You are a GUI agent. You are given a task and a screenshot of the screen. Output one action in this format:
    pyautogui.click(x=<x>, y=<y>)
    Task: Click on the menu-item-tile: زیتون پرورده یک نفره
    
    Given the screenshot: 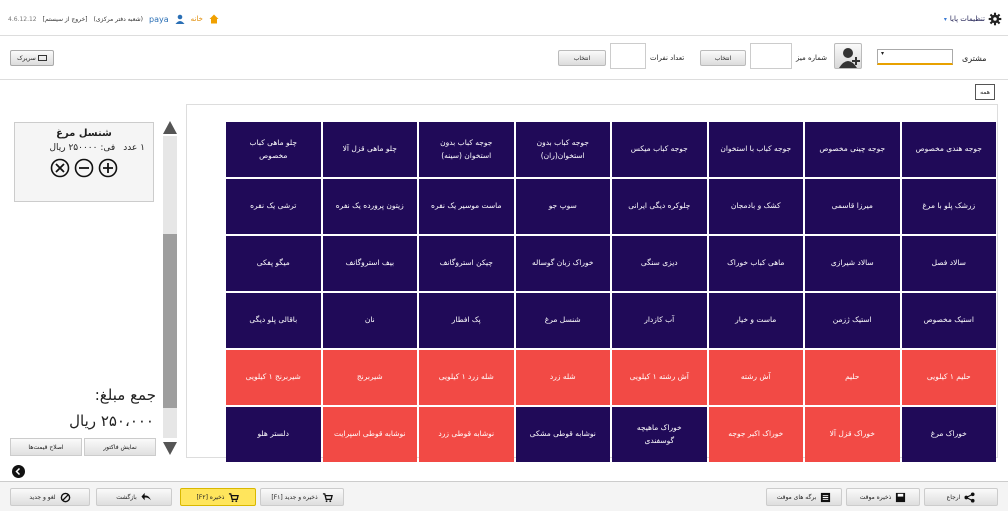 What is the action you would take?
    pyautogui.click(x=369, y=206)
    